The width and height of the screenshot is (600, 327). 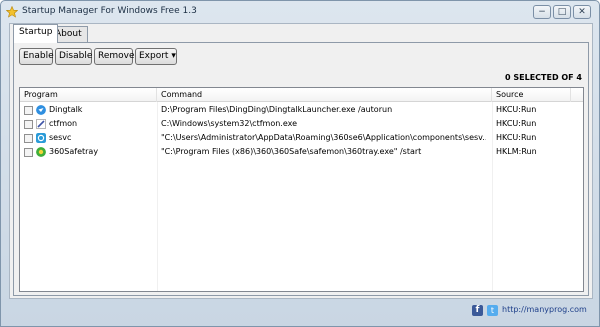 What do you see at coordinates (66, 109) in the screenshot?
I see `program-name: Dingtalk` at bounding box center [66, 109].